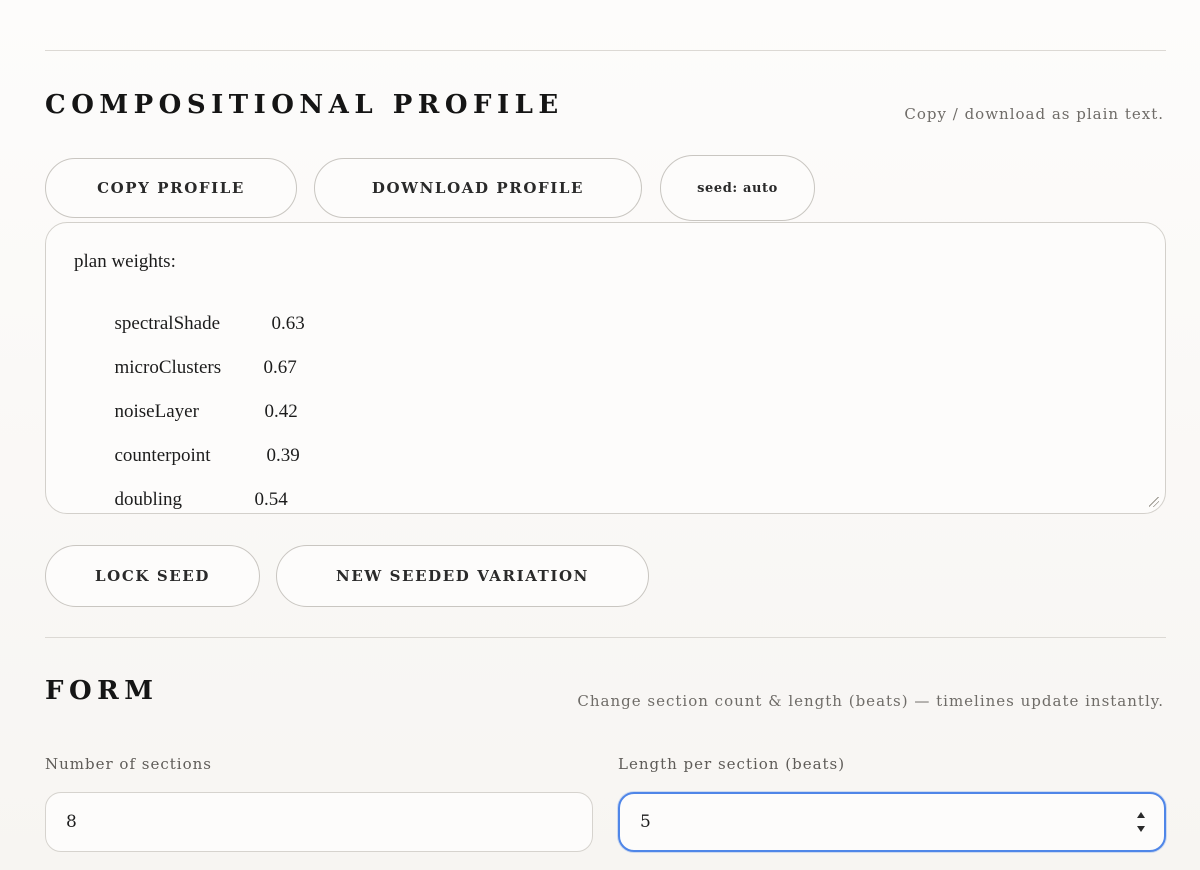 Image resolution: width=1200 pixels, height=870 pixels. What do you see at coordinates (125, 261) in the screenshot?
I see `profile-heading: plan weights:` at bounding box center [125, 261].